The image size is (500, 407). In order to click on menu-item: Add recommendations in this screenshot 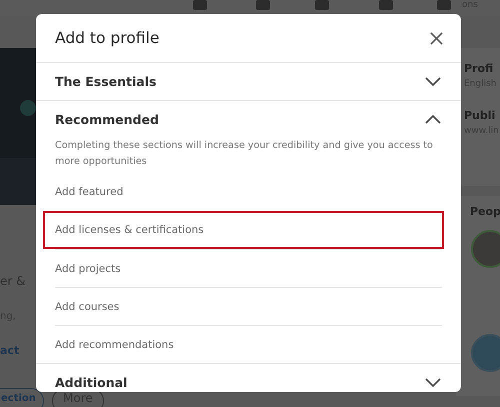, I will do `click(248, 344)`.